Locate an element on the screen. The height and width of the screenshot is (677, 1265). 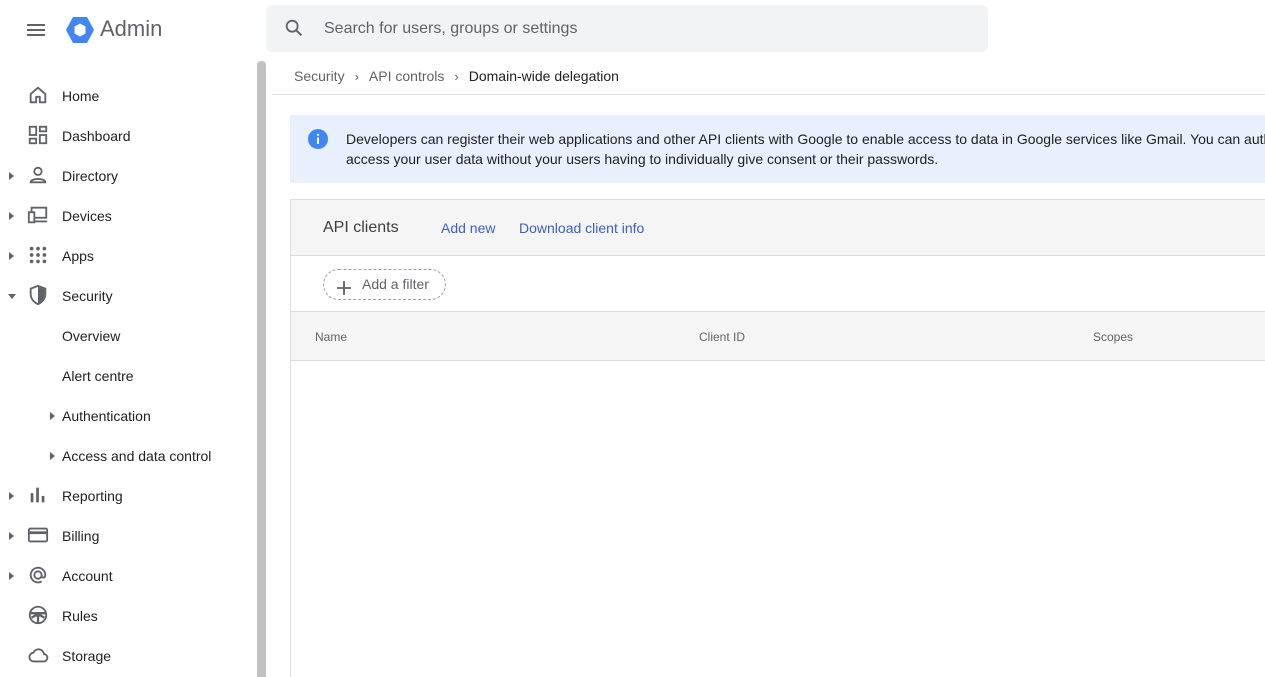
home-icon is located at coordinates (38, 95).